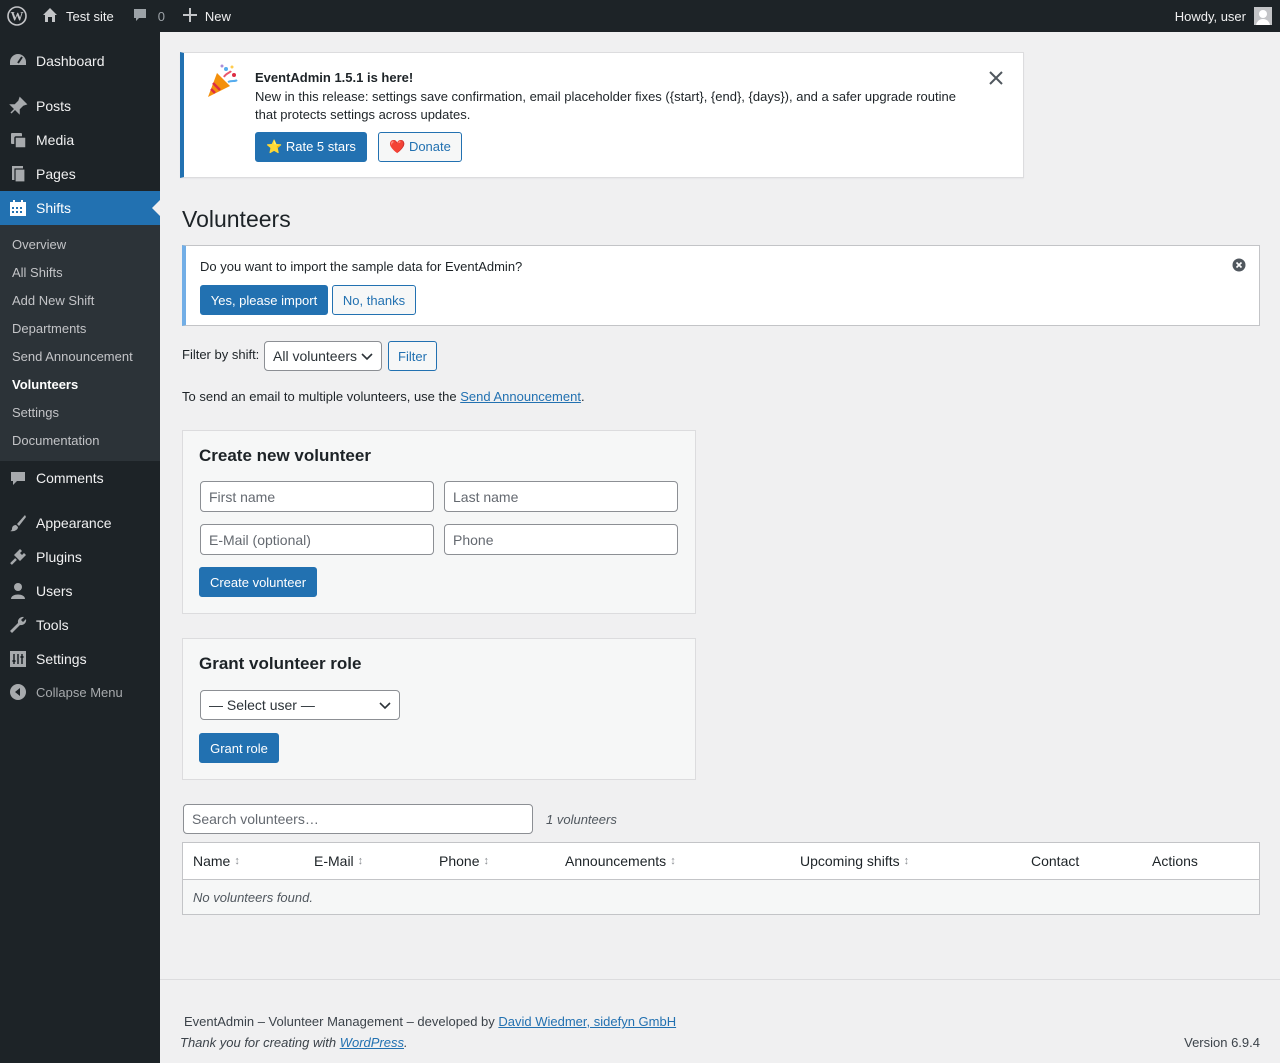 This screenshot has height=1063, width=1280. What do you see at coordinates (520, 396) in the screenshot?
I see `send-announcement-link: Send Announcement` at bounding box center [520, 396].